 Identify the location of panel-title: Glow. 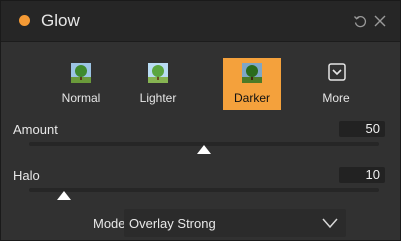
(60, 20).